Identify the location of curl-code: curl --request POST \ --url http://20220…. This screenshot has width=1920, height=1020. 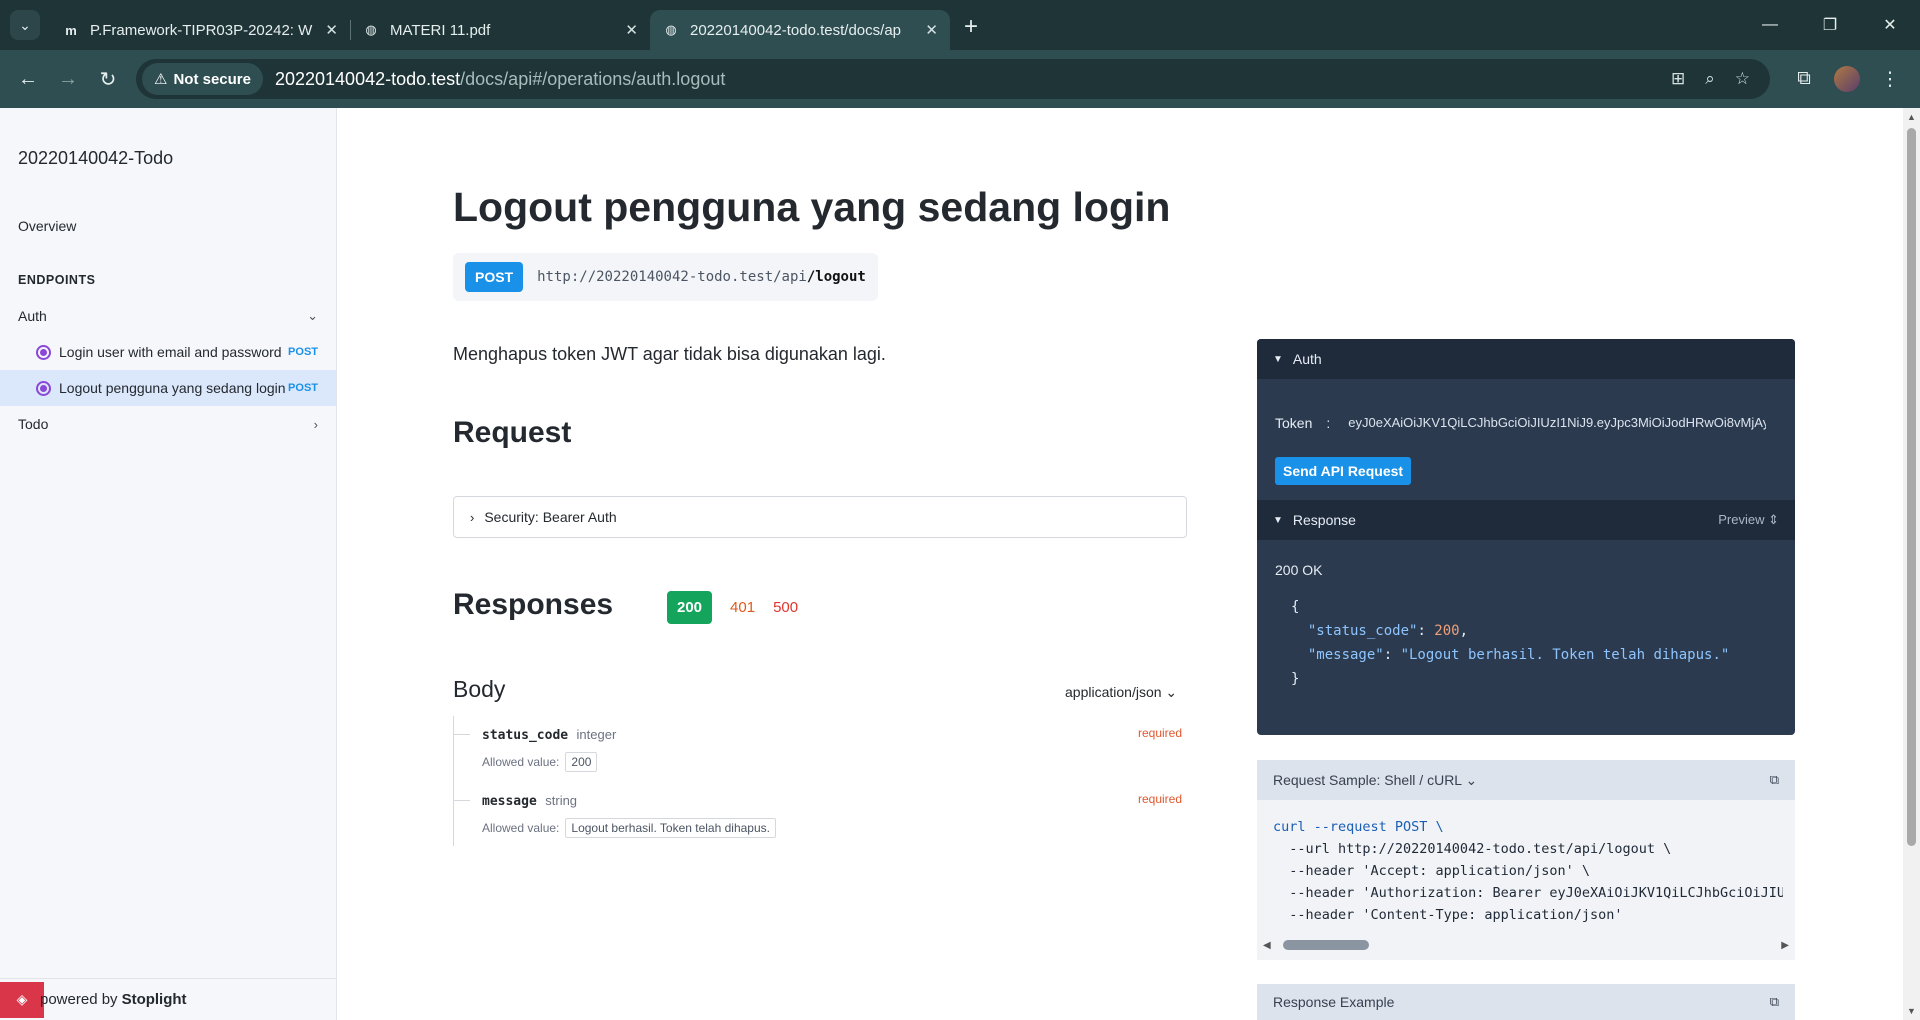
(1528, 871).